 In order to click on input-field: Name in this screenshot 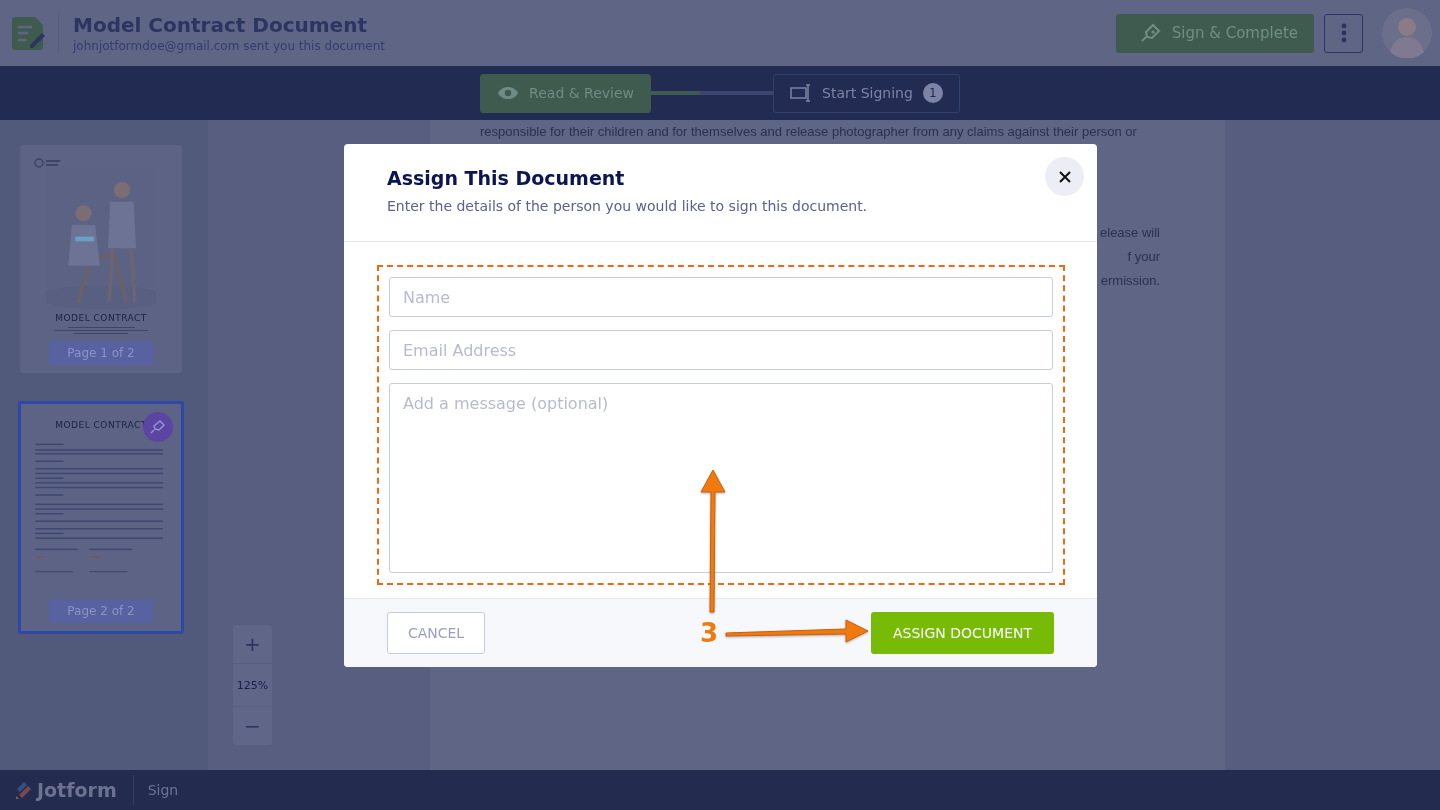, I will do `click(721, 297)`.